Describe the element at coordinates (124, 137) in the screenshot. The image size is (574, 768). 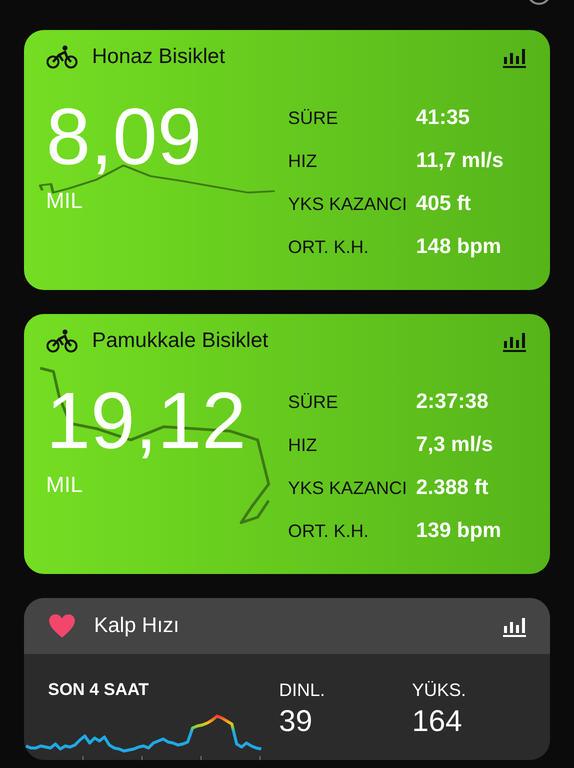
I see `distance-value: 8,09` at that location.